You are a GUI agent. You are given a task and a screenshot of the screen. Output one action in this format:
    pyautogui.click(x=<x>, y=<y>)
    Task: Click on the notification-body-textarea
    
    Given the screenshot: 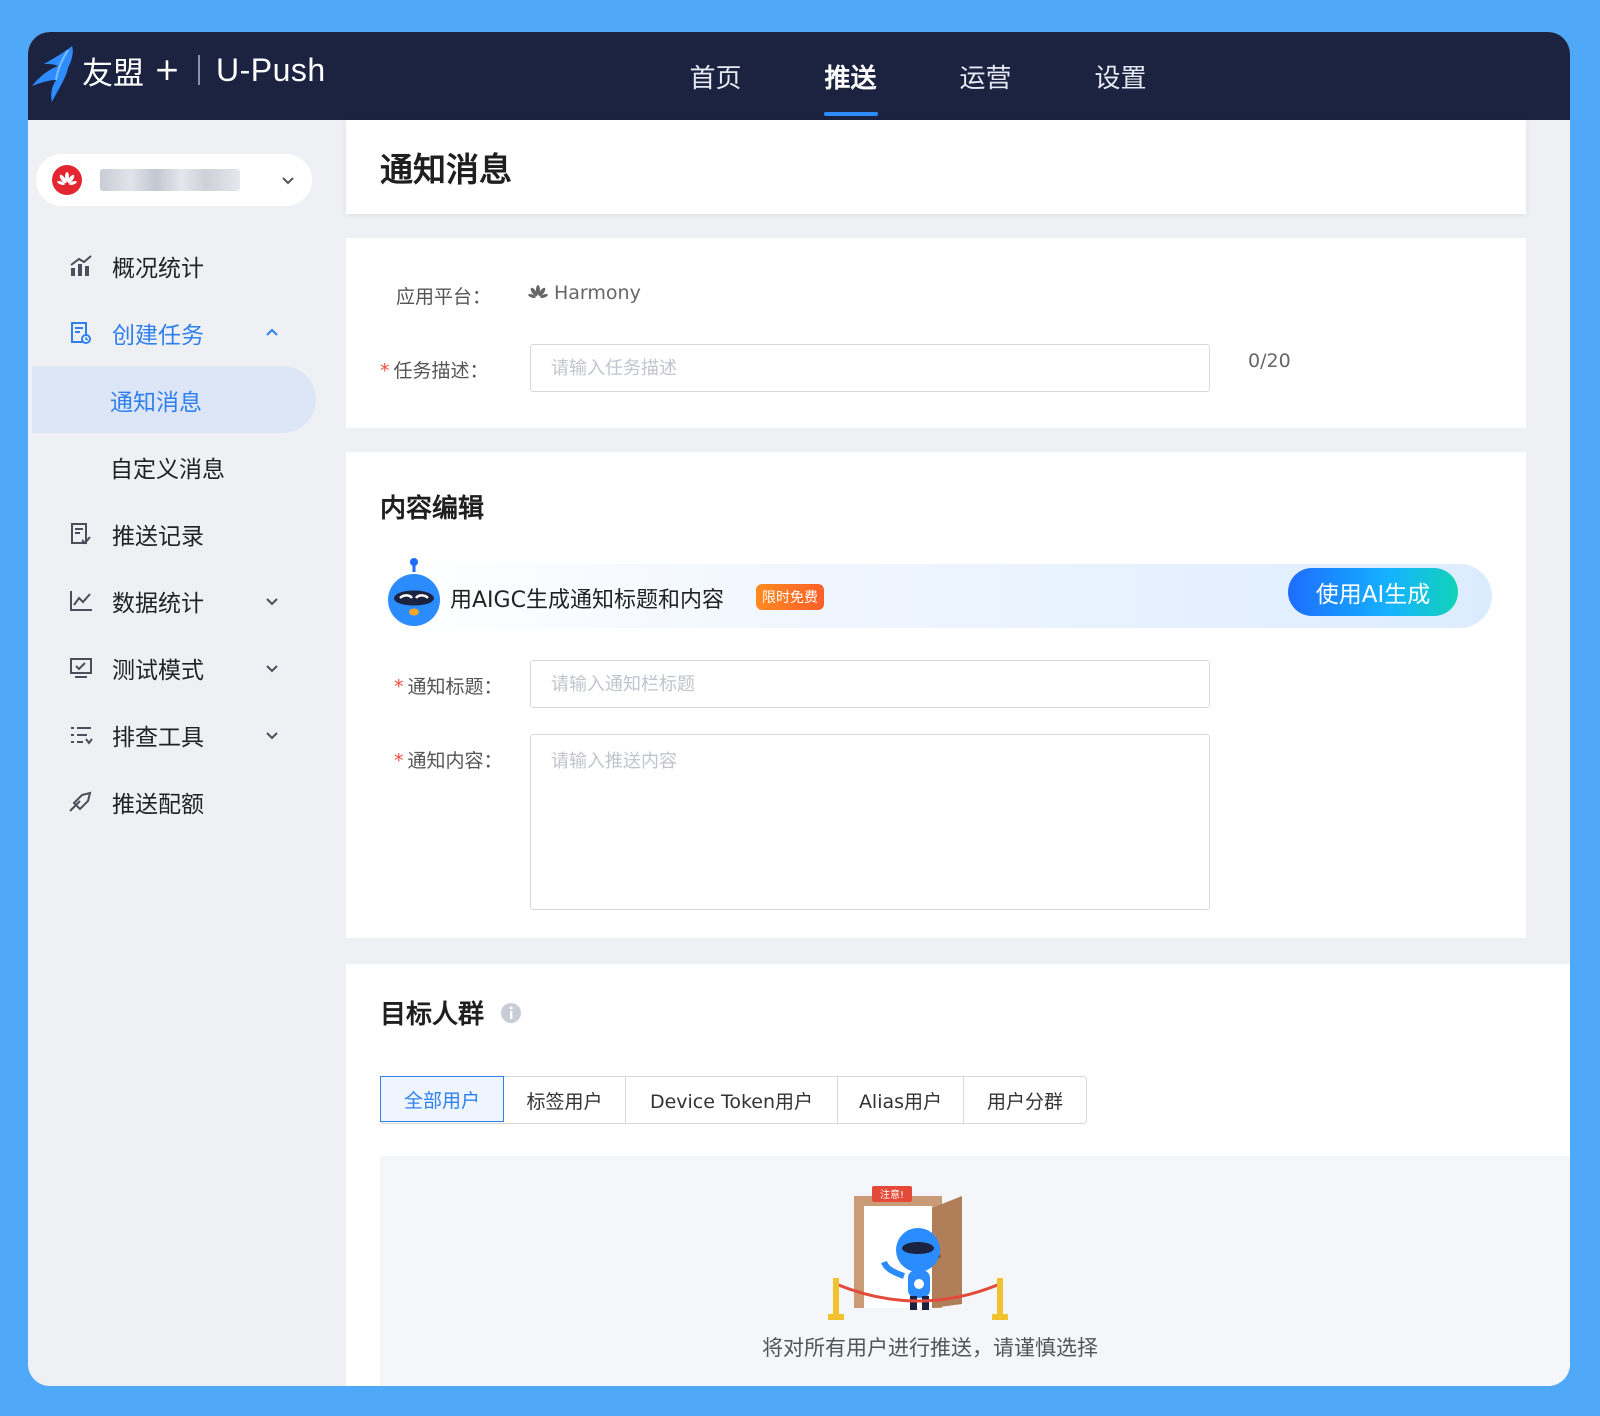 What is the action you would take?
    pyautogui.click(x=870, y=822)
    